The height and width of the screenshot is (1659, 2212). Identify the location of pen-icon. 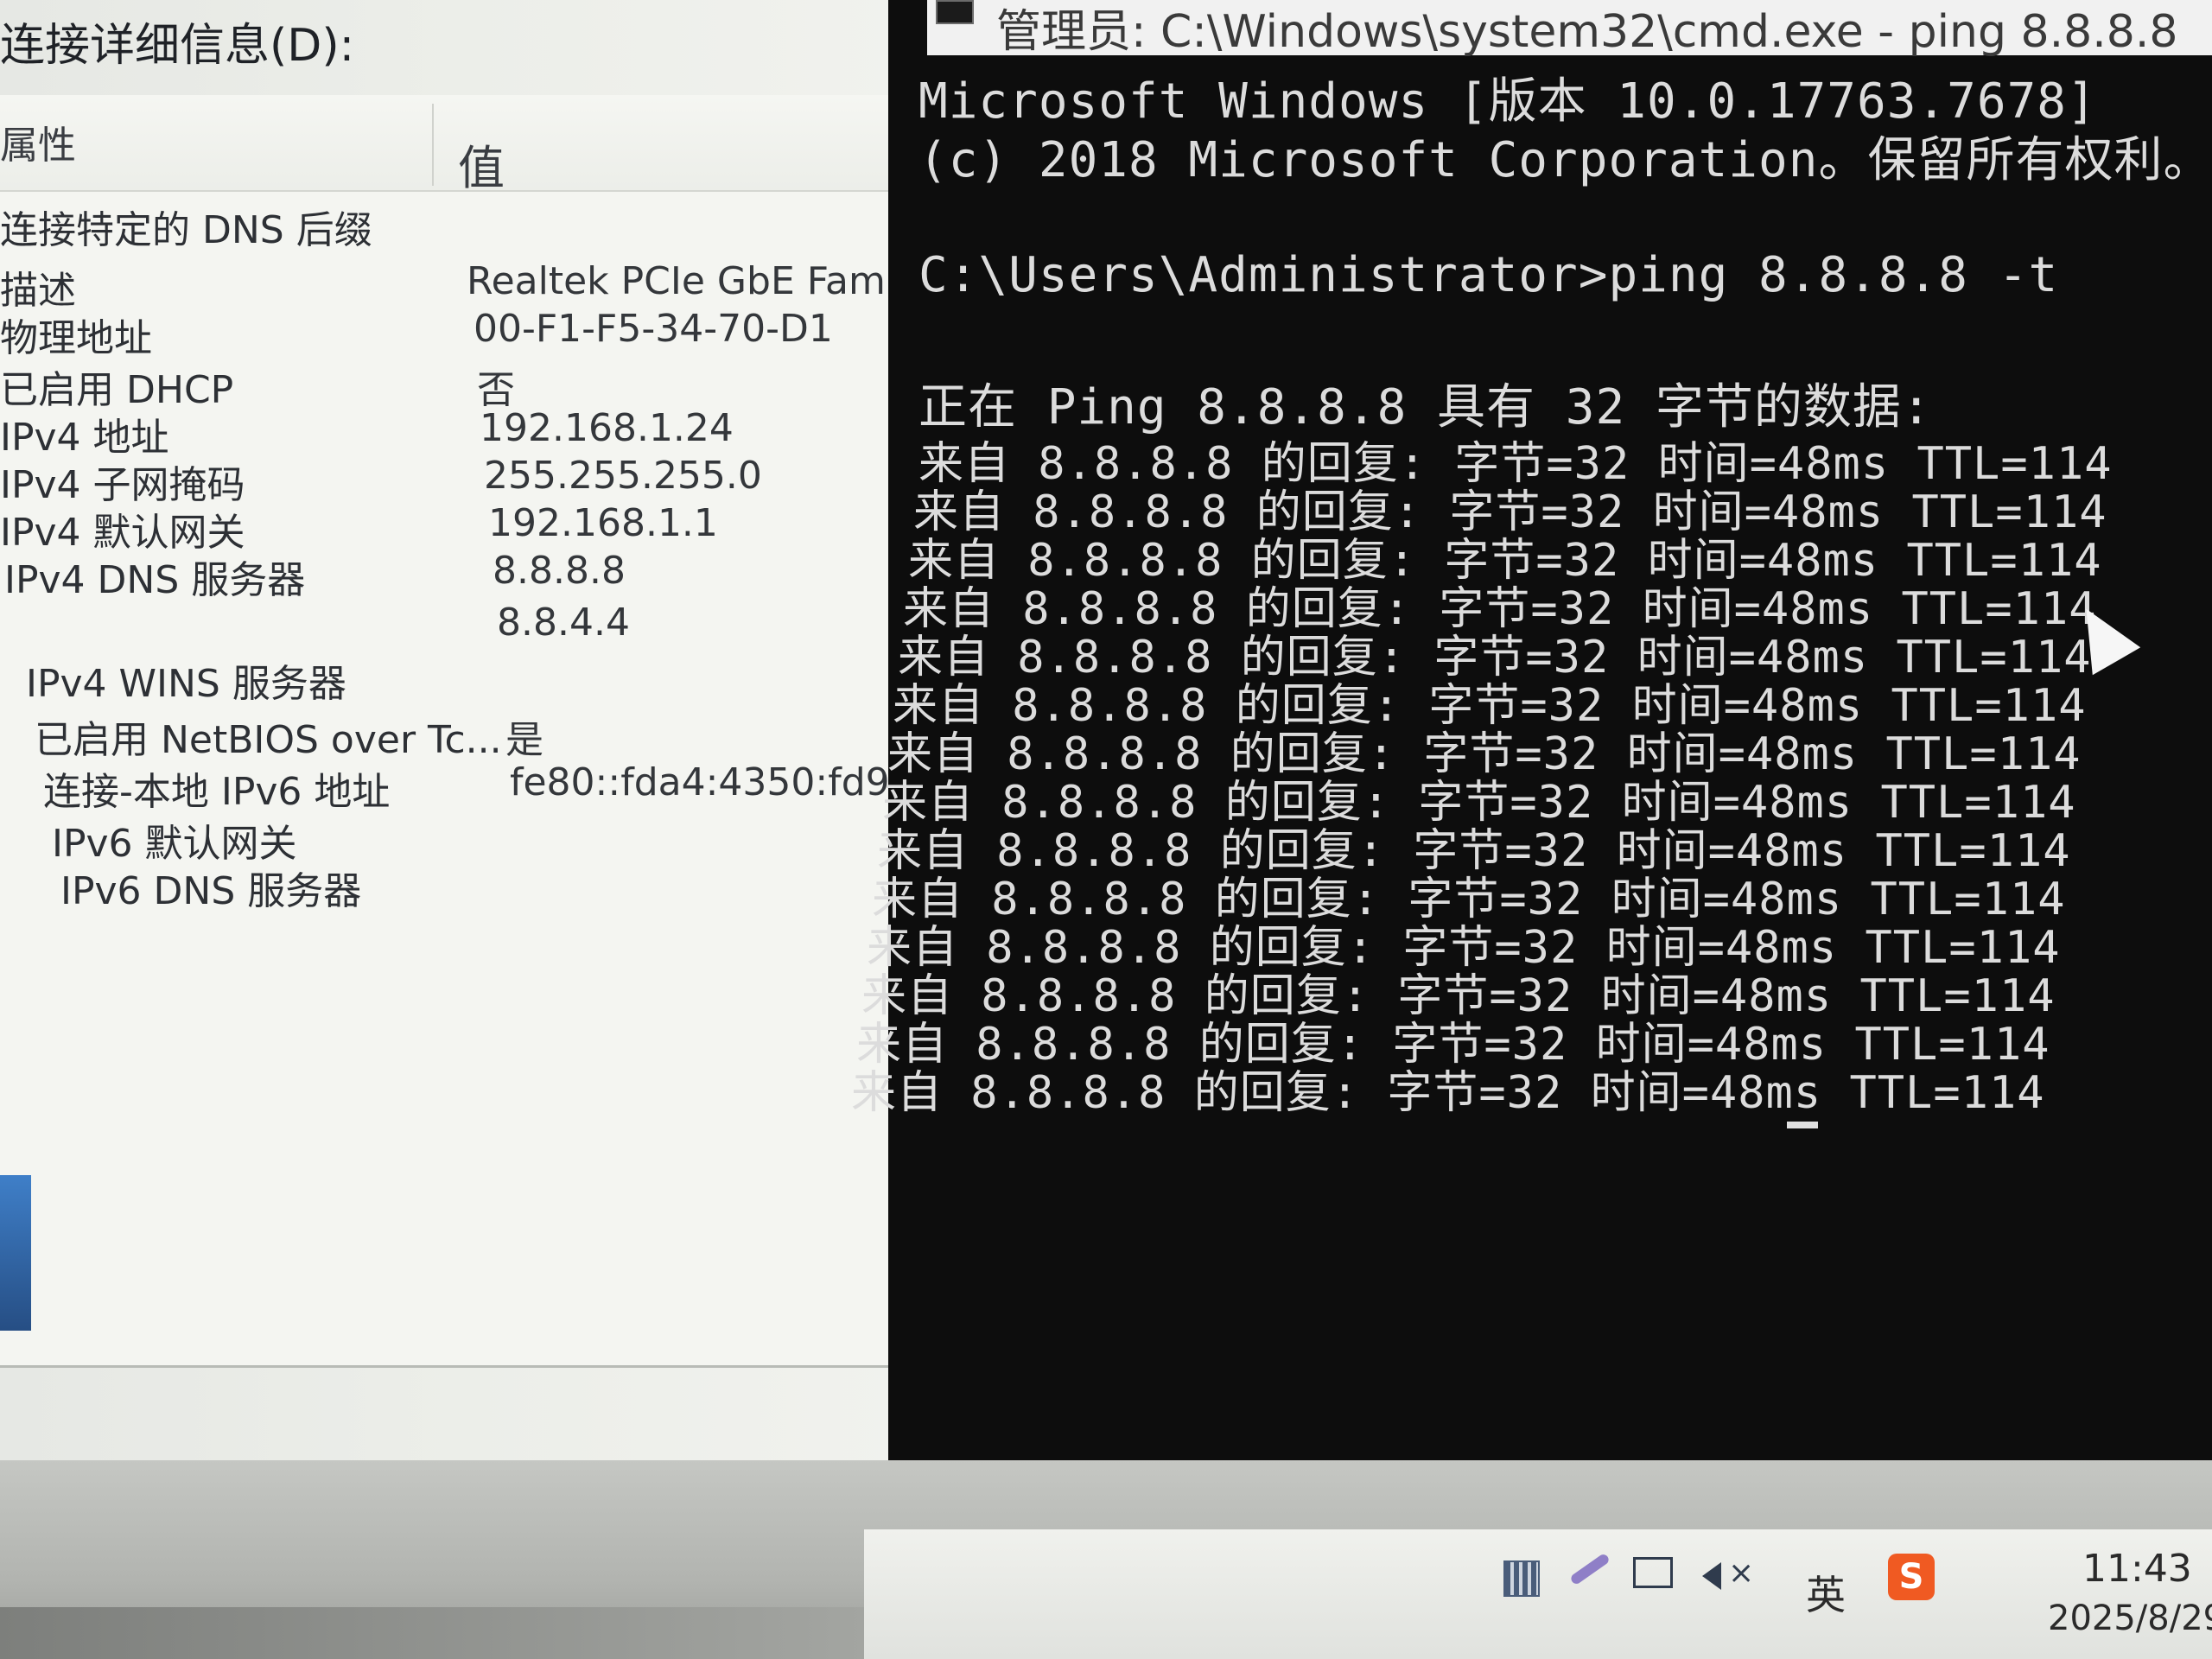
(1590, 1569).